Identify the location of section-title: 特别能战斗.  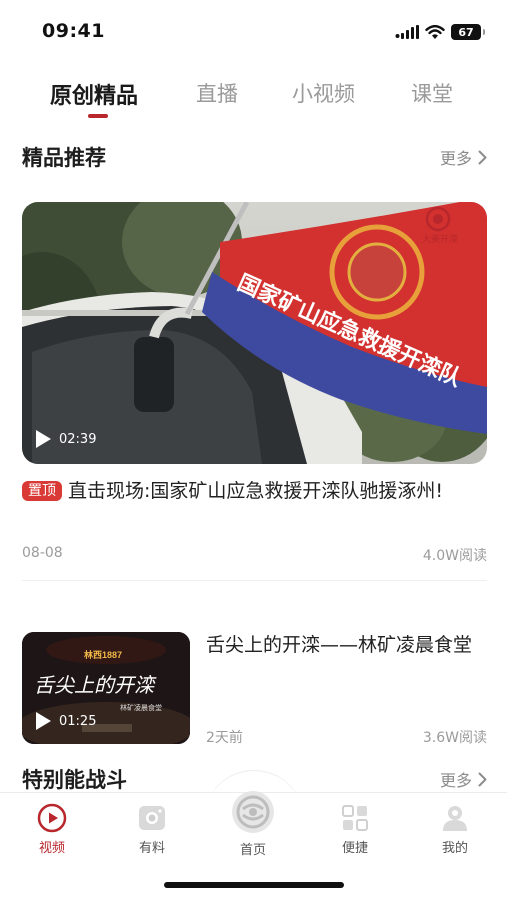
(74, 780).